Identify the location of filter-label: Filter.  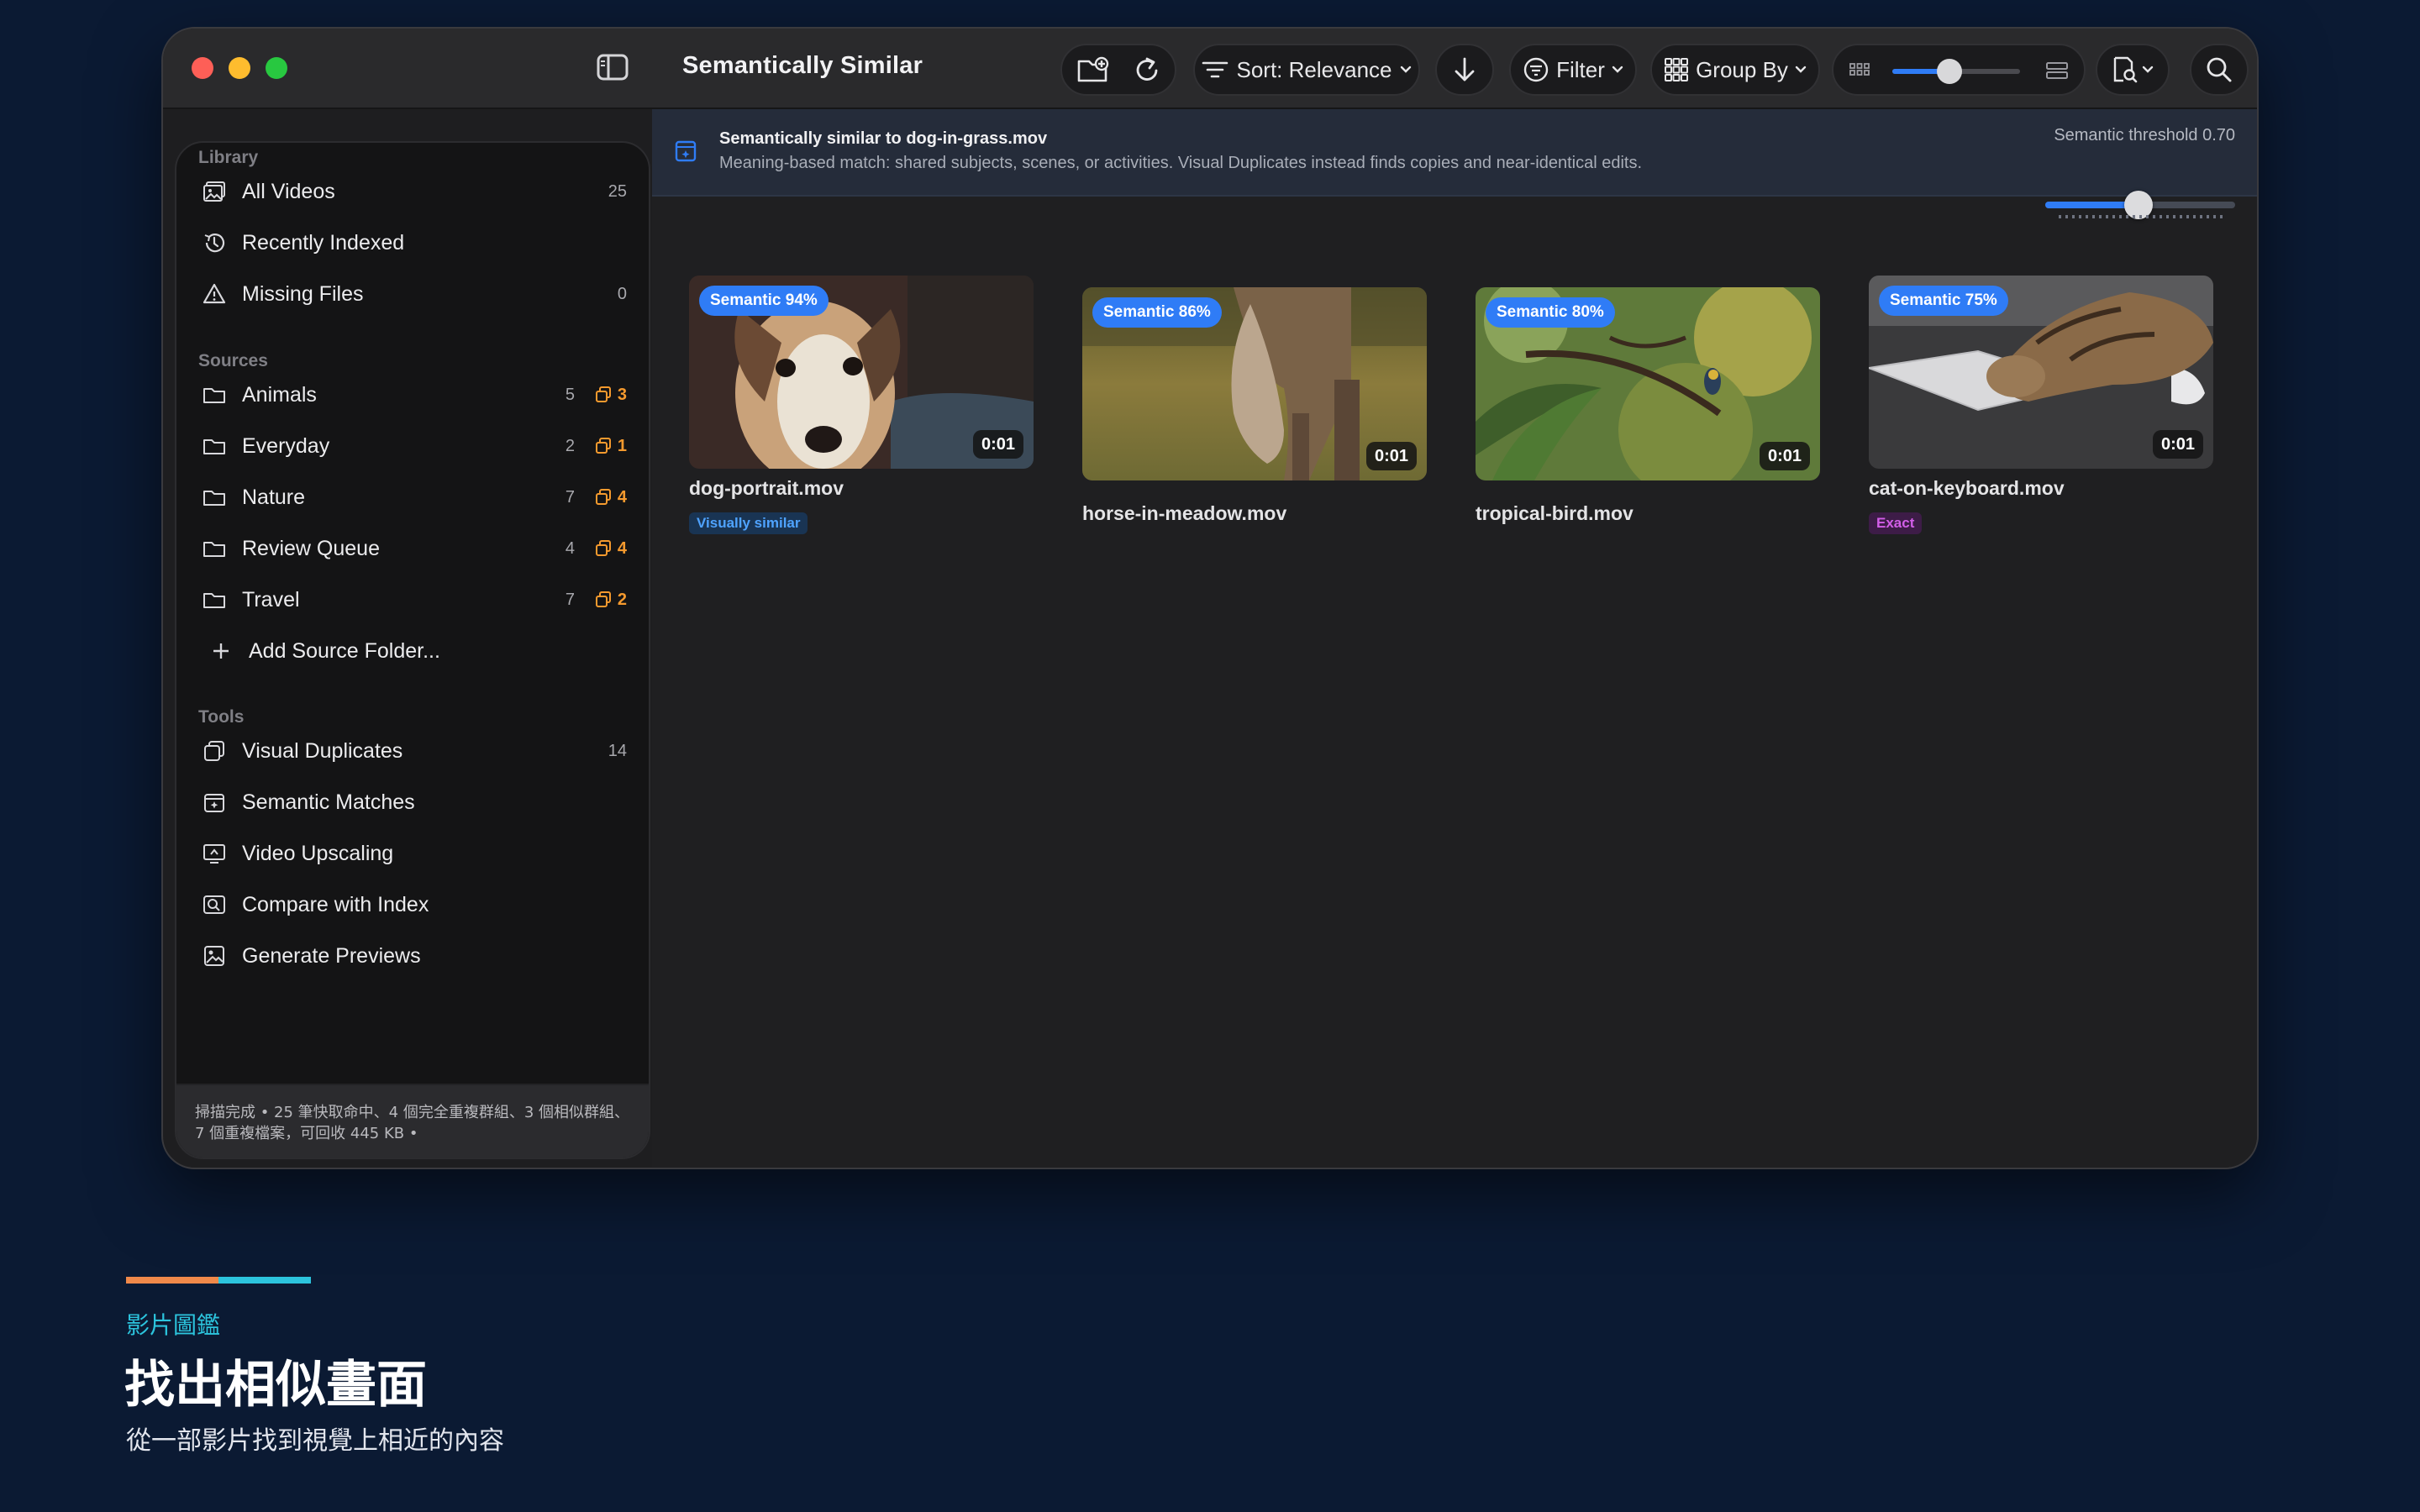
(1580, 69).